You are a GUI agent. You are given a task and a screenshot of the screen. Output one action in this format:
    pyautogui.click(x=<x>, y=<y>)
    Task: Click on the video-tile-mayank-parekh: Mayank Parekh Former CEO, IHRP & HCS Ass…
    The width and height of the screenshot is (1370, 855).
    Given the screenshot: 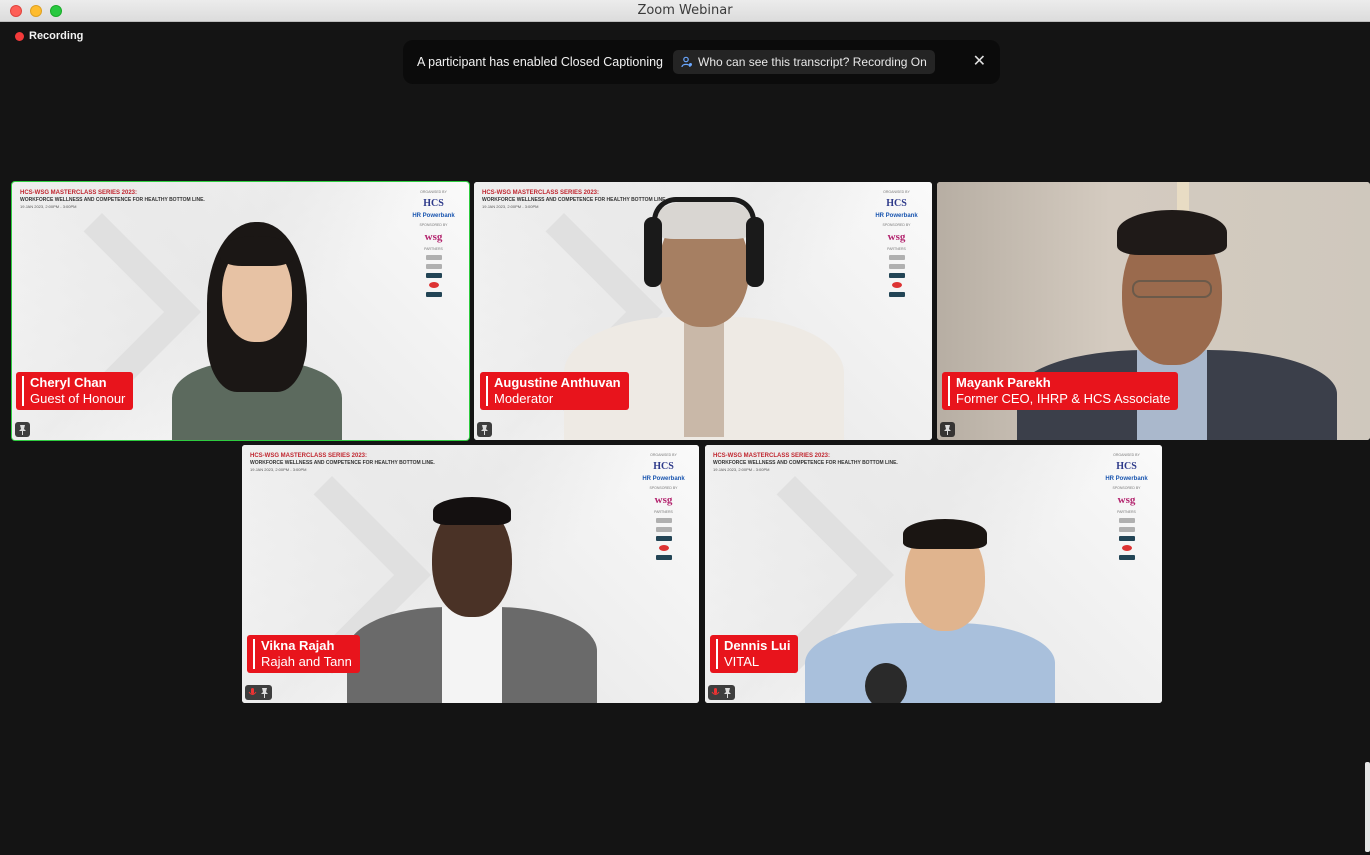 What is the action you would take?
    pyautogui.click(x=1153, y=311)
    